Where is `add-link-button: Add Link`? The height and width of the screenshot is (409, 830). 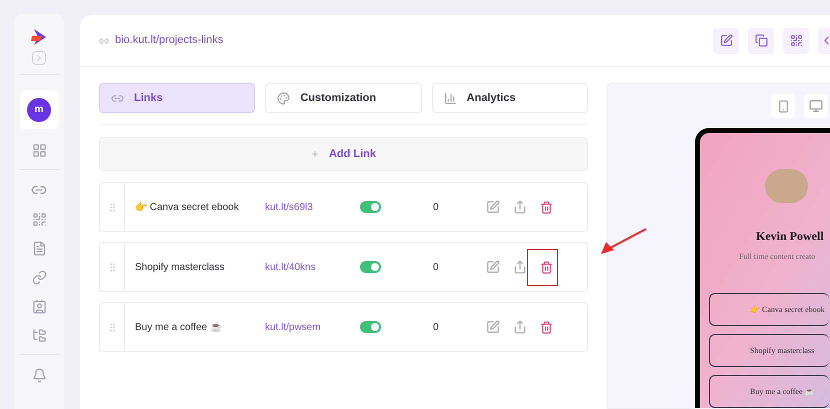 add-link-button: Add Link is located at coordinates (343, 154).